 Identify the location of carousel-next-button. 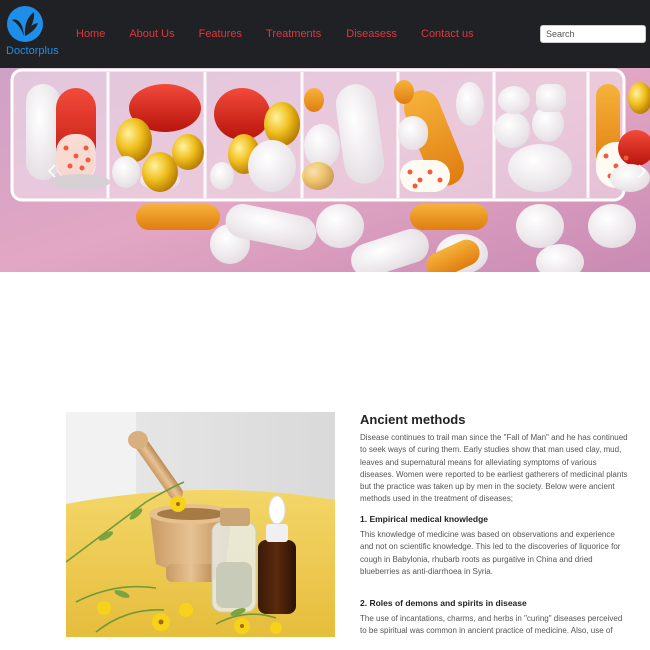
(641, 171).